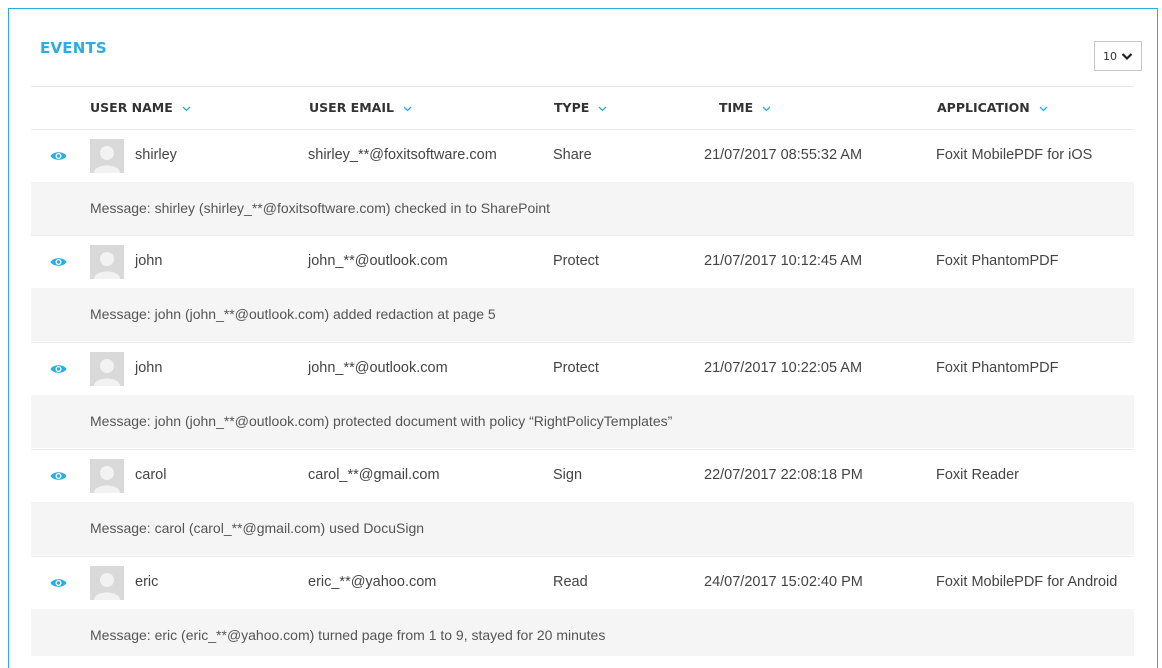 The image size is (1162, 668). Describe the element at coordinates (151, 475) in the screenshot. I see `user-name: carol` at that location.